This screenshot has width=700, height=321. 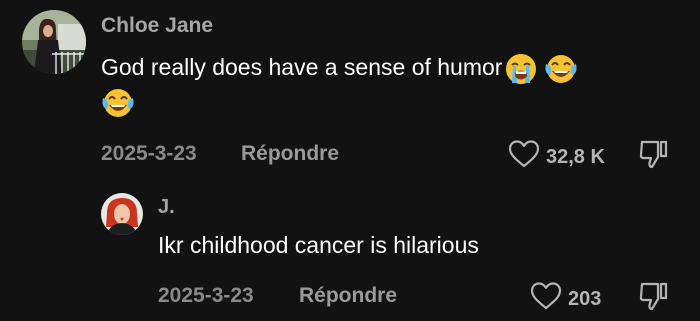 What do you see at coordinates (585, 298) in the screenshot?
I see `like-count: 203` at bounding box center [585, 298].